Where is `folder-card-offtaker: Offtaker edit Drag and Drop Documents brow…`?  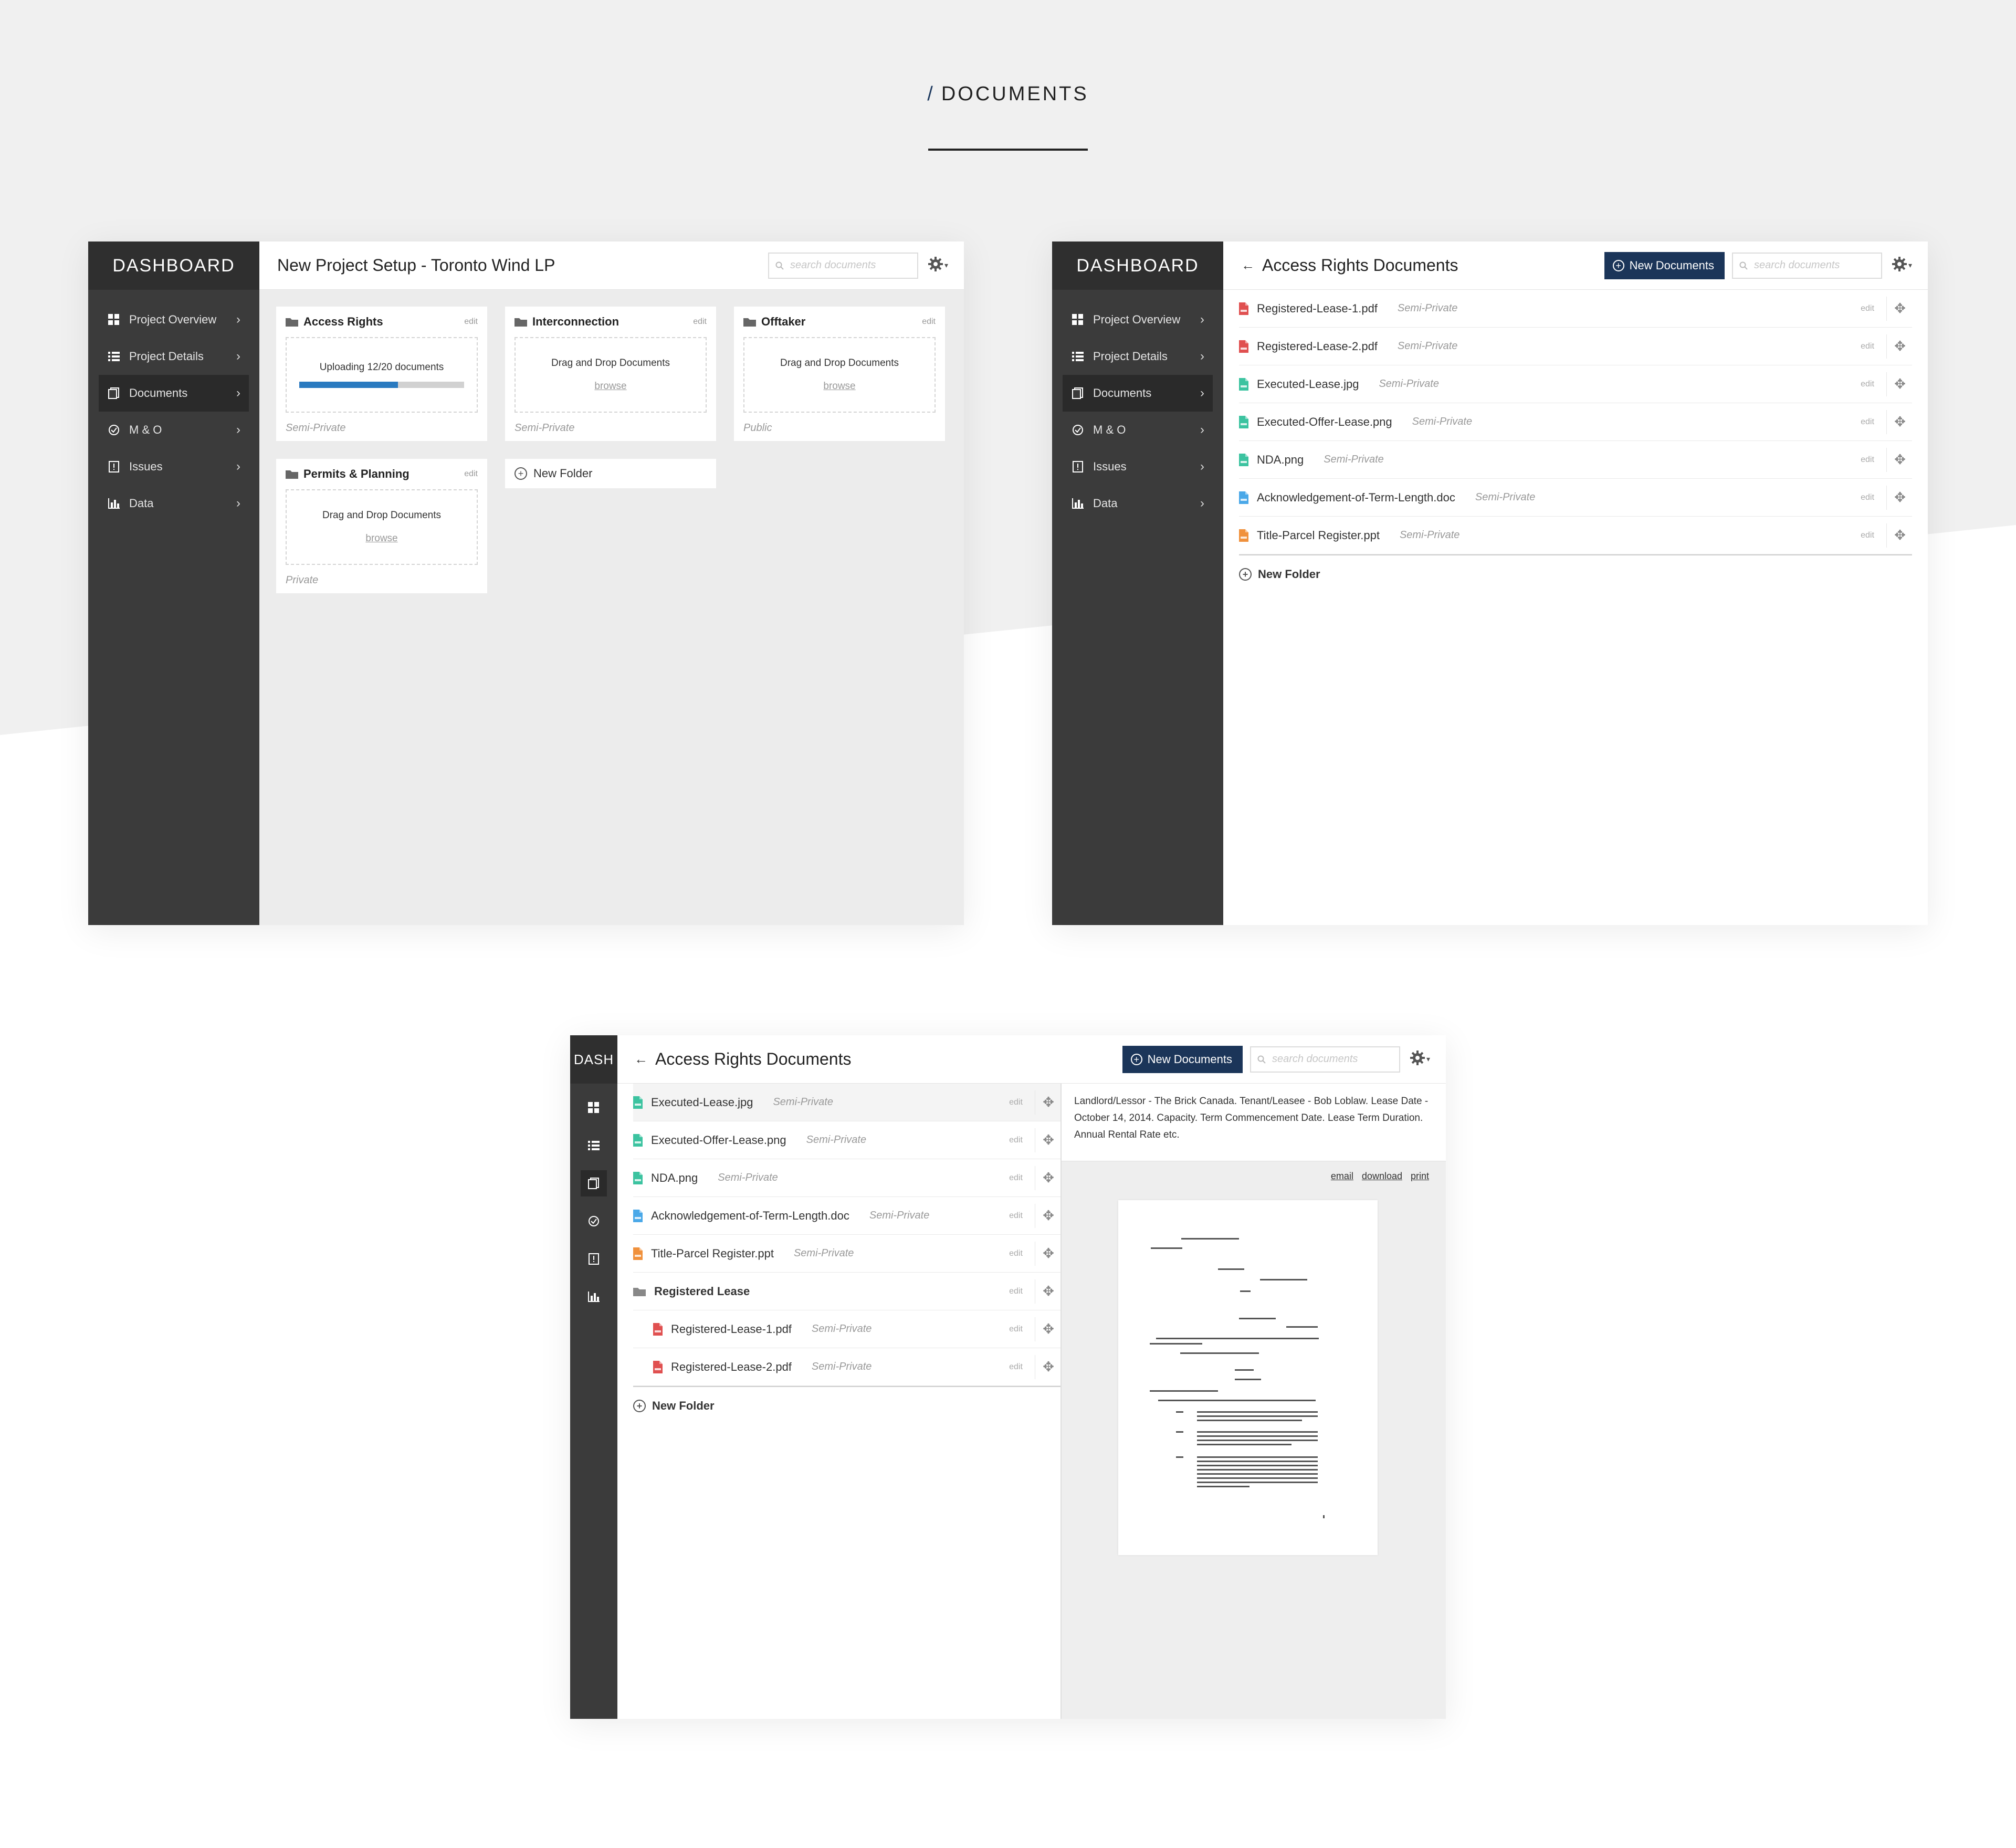
folder-card-offtaker: Offtaker edit Drag and Drop Documents brow… is located at coordinates (839, 374).